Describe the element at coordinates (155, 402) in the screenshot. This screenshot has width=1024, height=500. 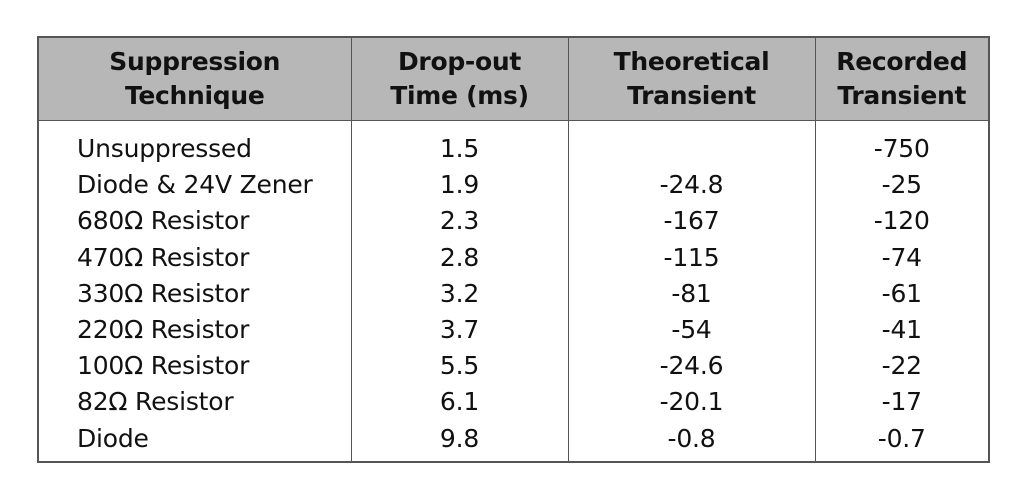
I see `cell-technique: 82Ω Resistor` at that location.